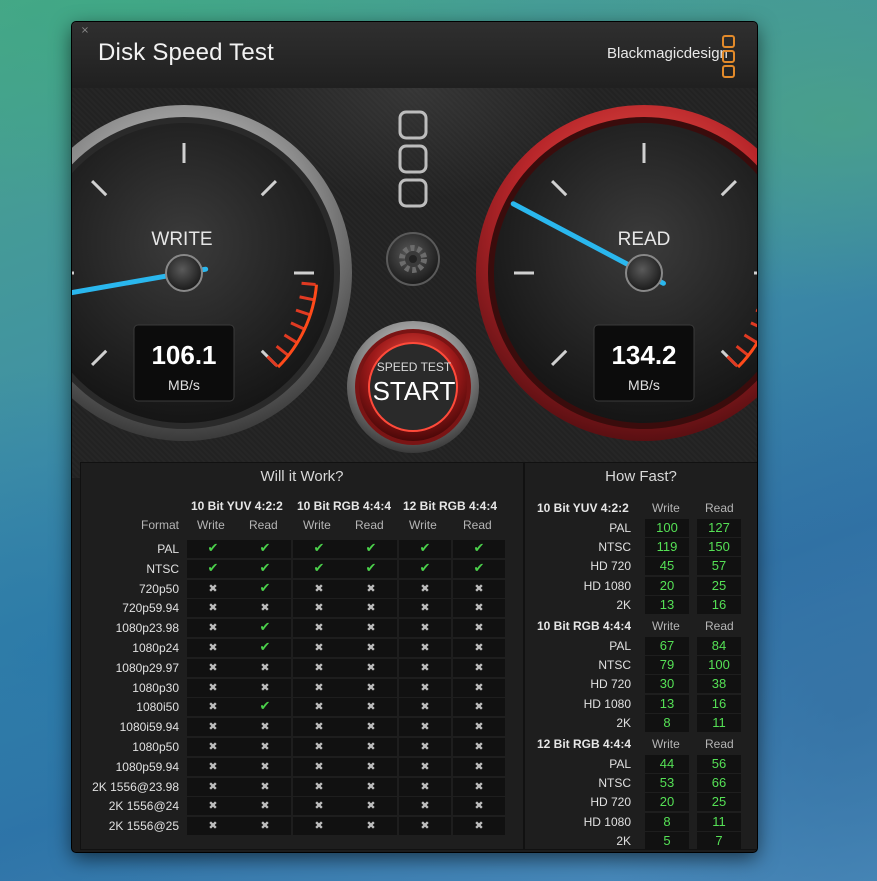  What do you see at coordinates (616, 273) in the screenshot?
I see `read-gauge: READ 134.2 MB/s` at bounding box center [616, 273].